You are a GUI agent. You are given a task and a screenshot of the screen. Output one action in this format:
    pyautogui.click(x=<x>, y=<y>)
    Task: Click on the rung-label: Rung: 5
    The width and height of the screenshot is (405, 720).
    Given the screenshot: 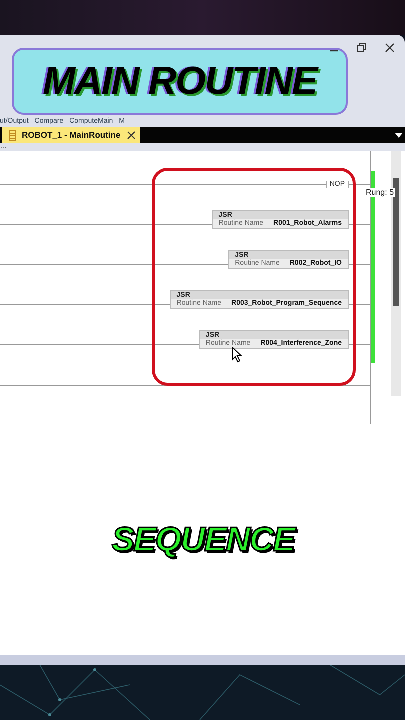 What is the action you would take?
    pyautogui.click(x=380, y=192)
    